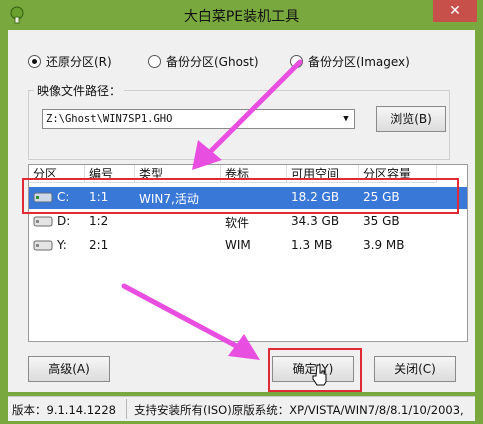 The image size is (483, 424). I want to click on arrow-shaft-to-partition, so click(254, 108).